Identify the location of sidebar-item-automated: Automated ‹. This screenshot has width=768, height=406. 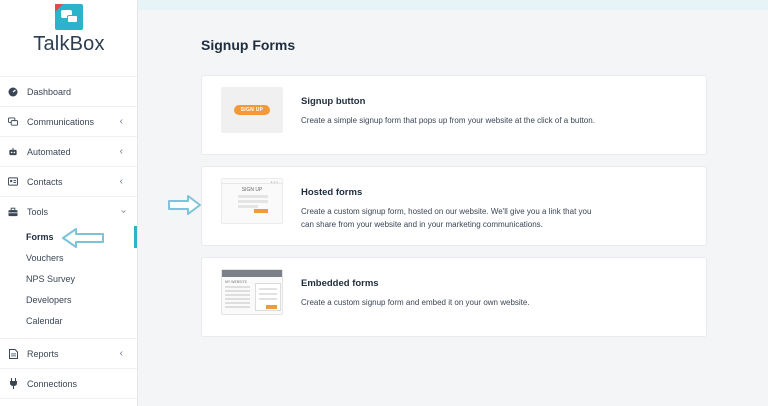
(68, 151).